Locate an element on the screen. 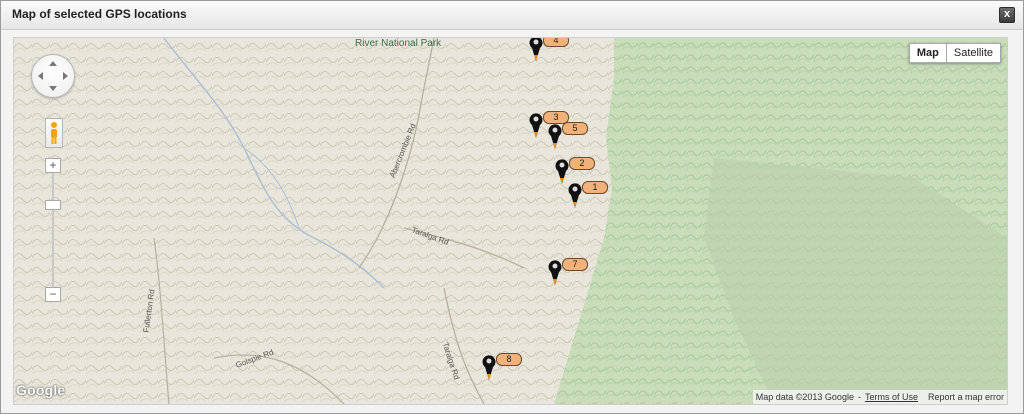 This screenshot has width=1024, height=414. close-button: x is located at coordinates (1007, 15).